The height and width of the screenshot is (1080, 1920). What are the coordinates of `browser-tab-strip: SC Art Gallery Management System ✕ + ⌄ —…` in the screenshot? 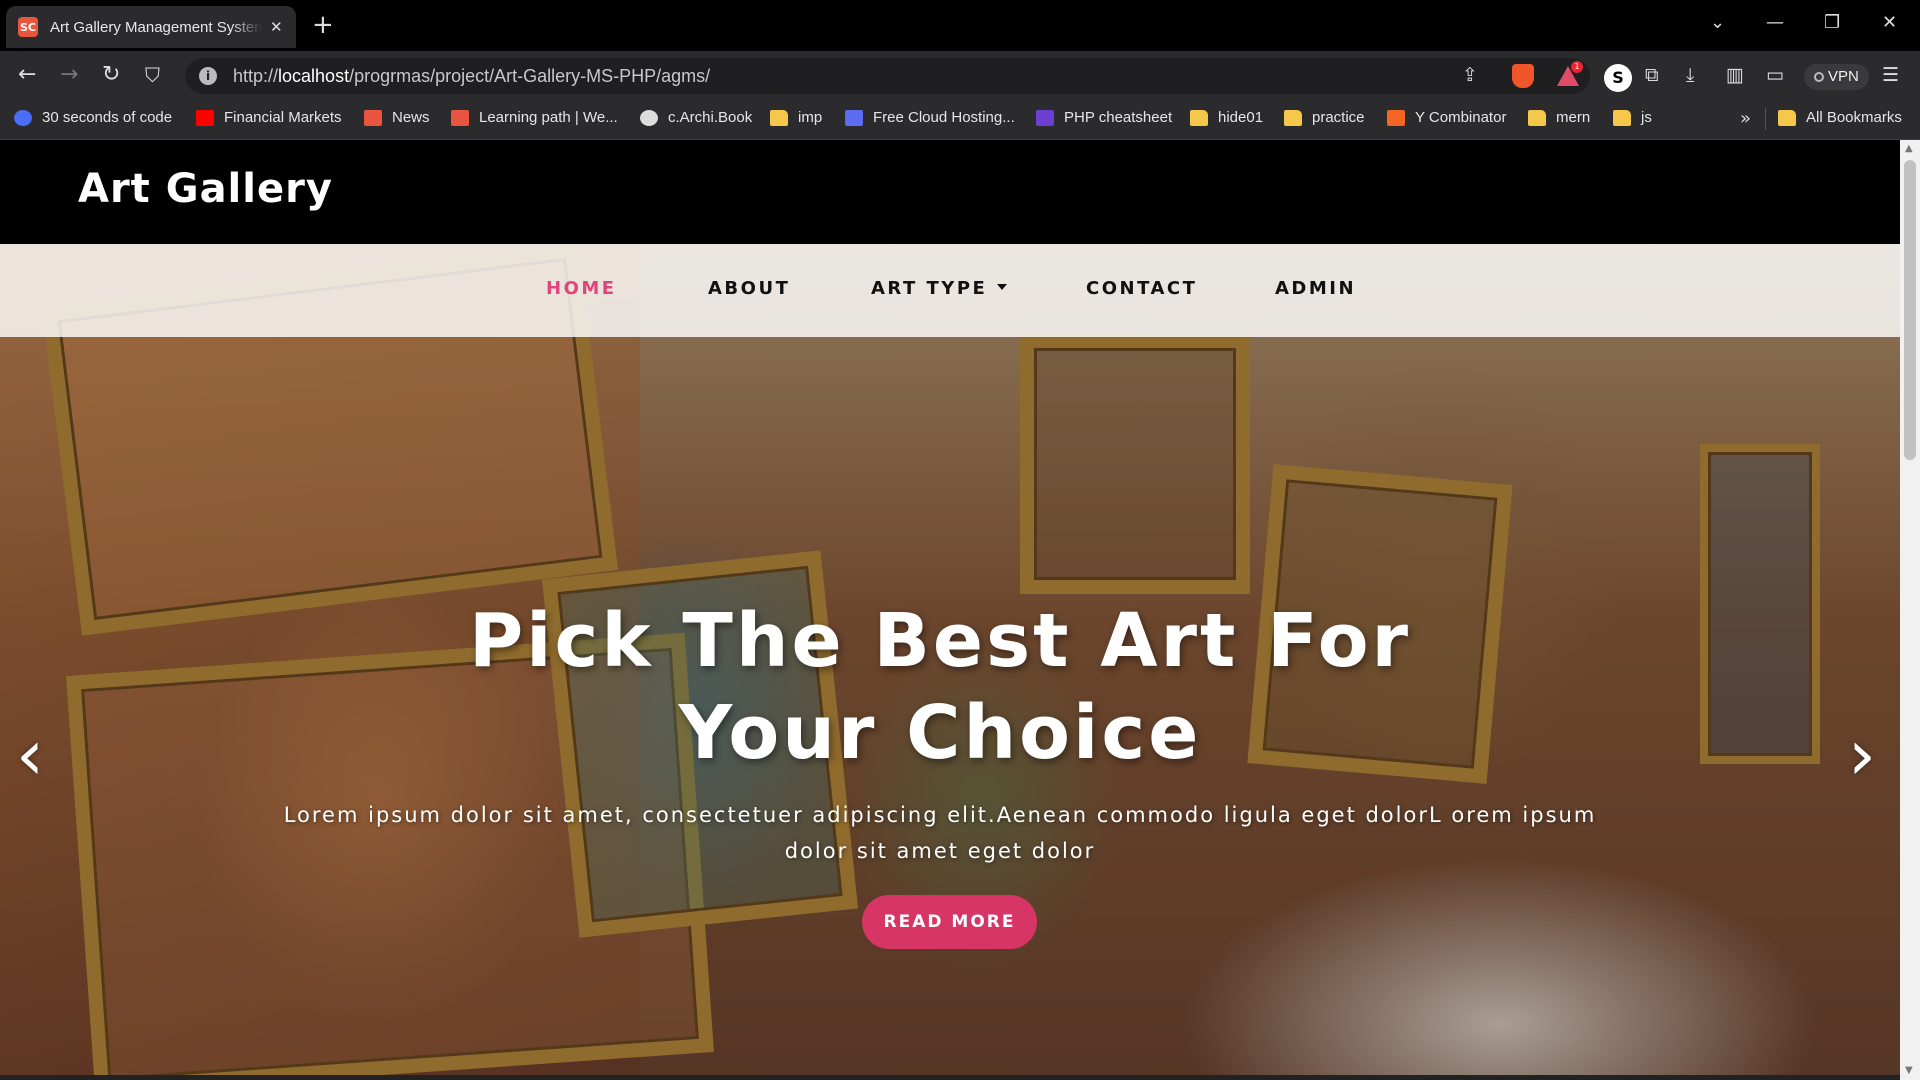 It's located at (960, 25).